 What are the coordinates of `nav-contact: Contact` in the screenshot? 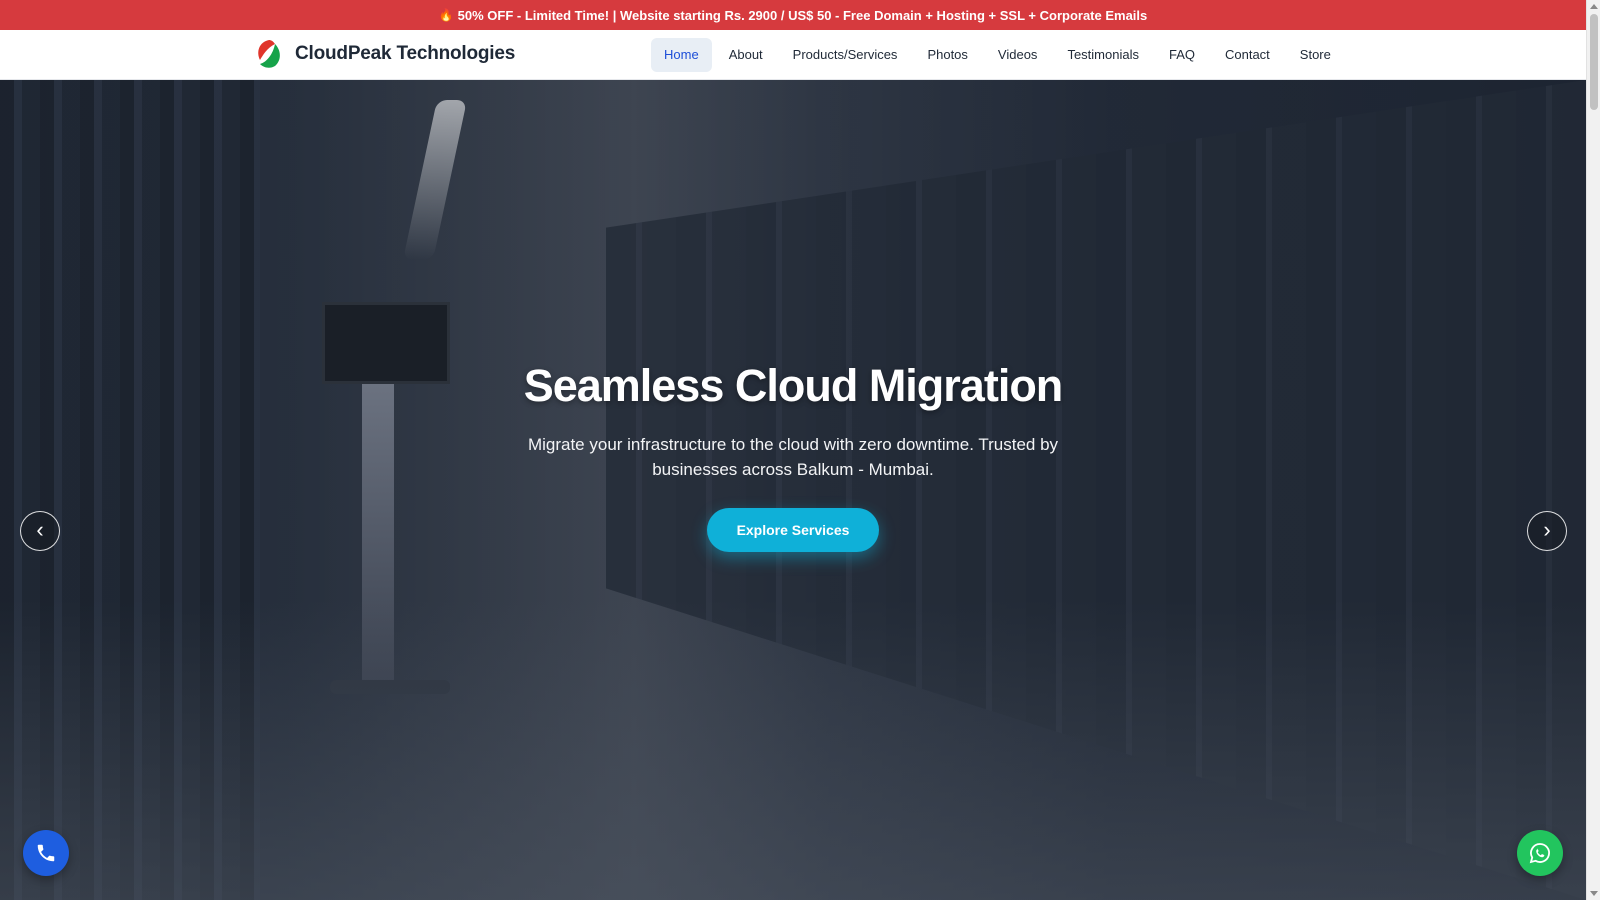 It's located at (1247, 55).